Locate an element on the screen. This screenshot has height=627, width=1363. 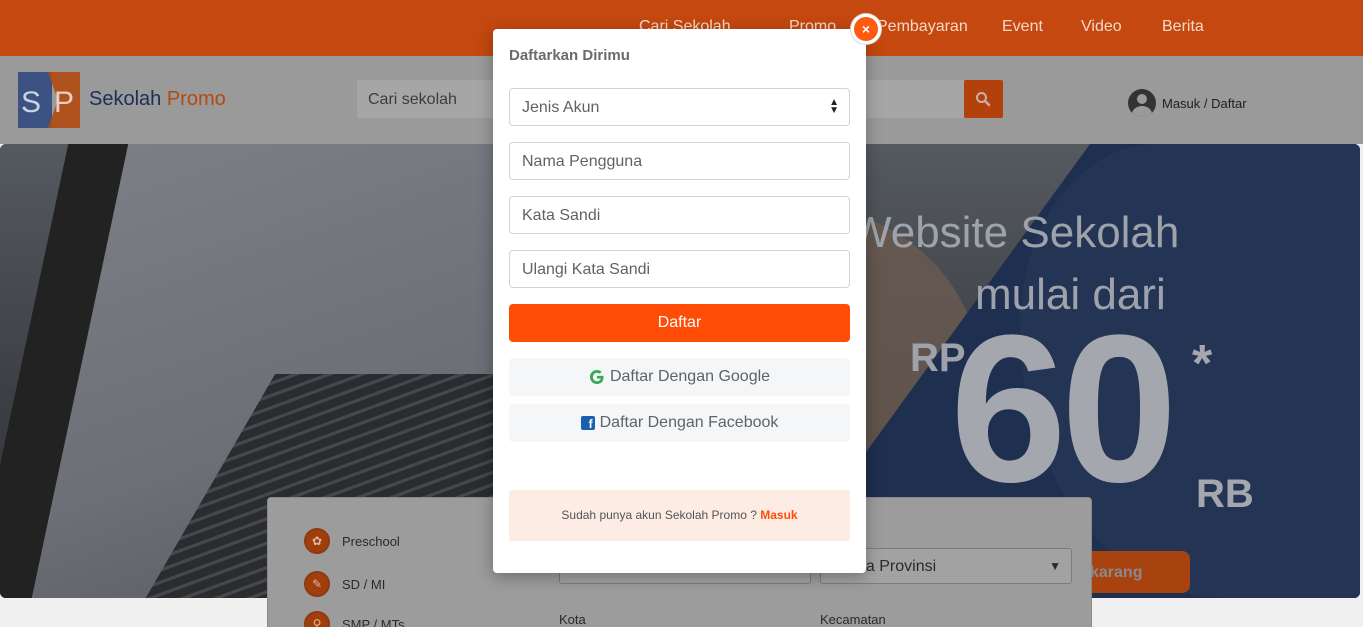
facebook-icon: f is located at coordinates (587, 423).